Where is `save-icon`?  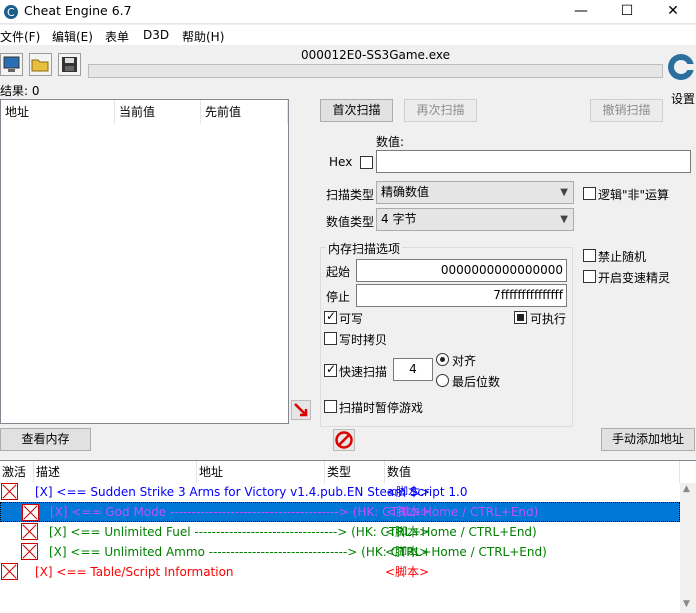 save-icon is located at coordinates (69, 64).